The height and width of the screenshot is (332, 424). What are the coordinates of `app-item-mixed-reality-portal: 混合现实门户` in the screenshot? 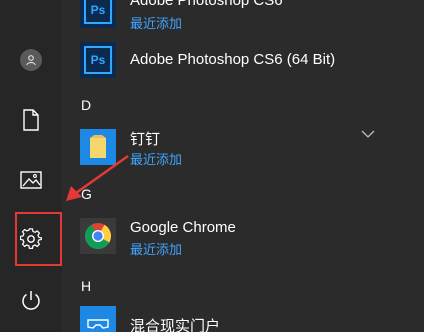 It's located at (243, 318).